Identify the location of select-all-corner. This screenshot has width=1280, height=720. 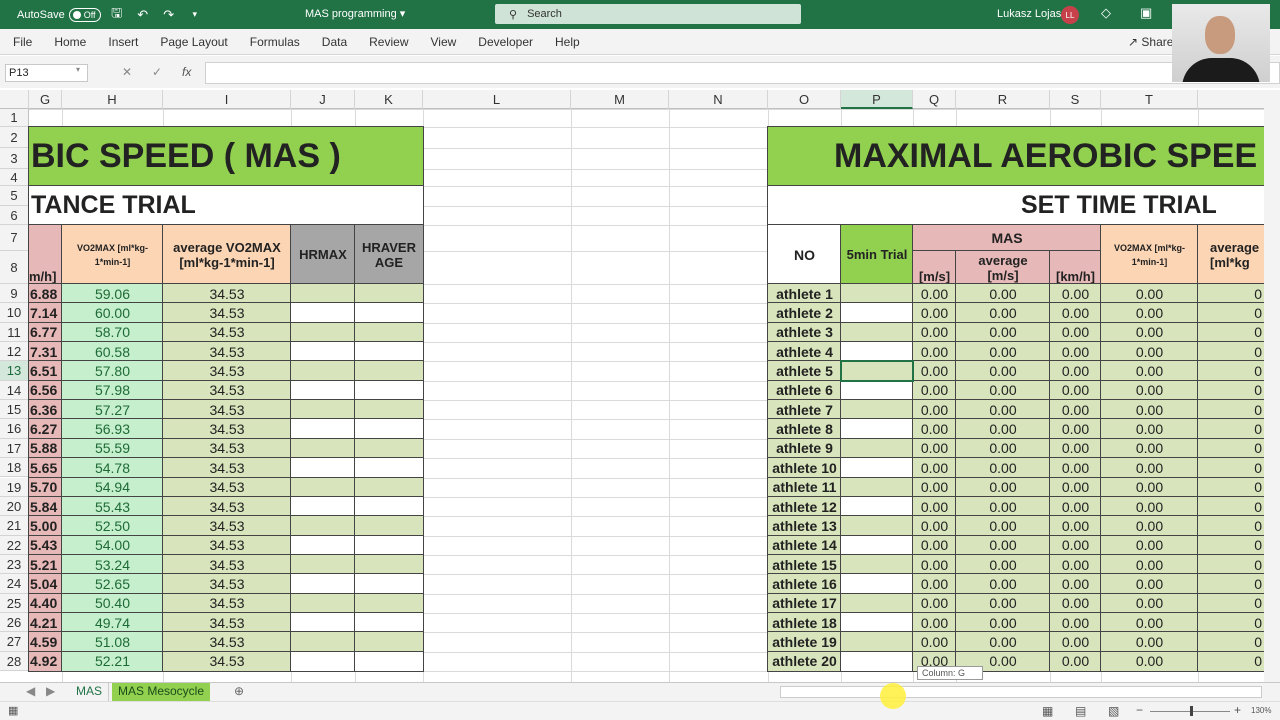
(14, 99).